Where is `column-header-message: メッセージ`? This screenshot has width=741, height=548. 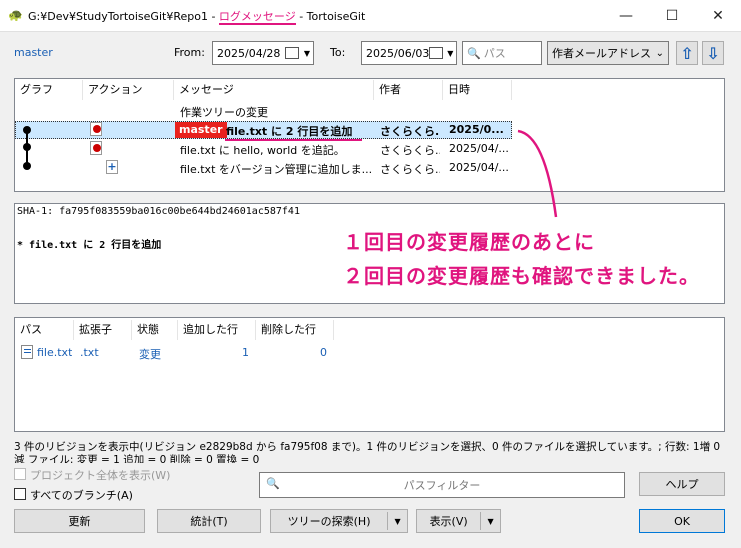 column-header-message: メッセージ is located at coordinates (274, 90).